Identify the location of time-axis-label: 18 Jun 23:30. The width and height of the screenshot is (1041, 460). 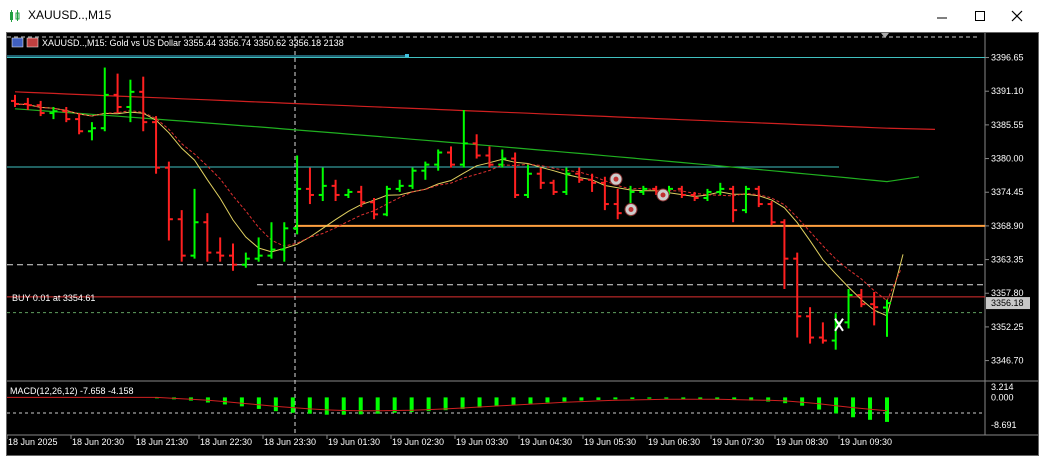
(290, 442).